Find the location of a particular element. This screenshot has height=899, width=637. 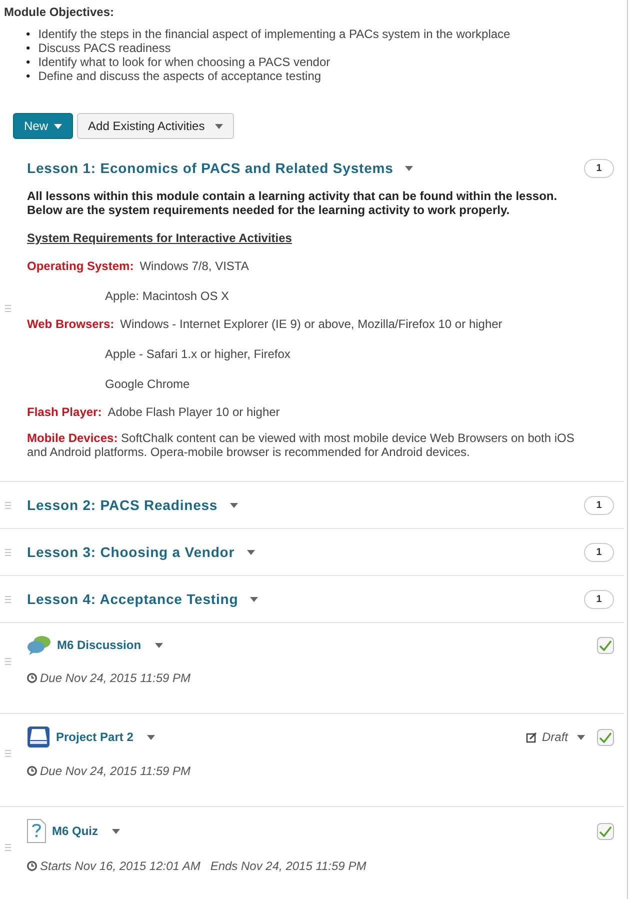

activity-title: M6 Discussion is located at coordinates (99, 645).